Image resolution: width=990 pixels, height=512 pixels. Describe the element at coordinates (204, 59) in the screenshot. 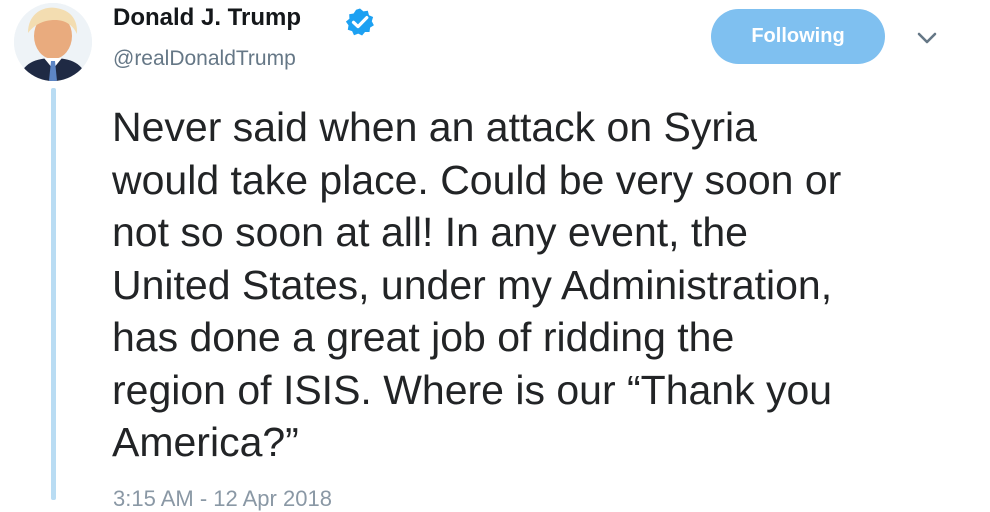

I see `author-username: @realDonaldTrump` at that location.